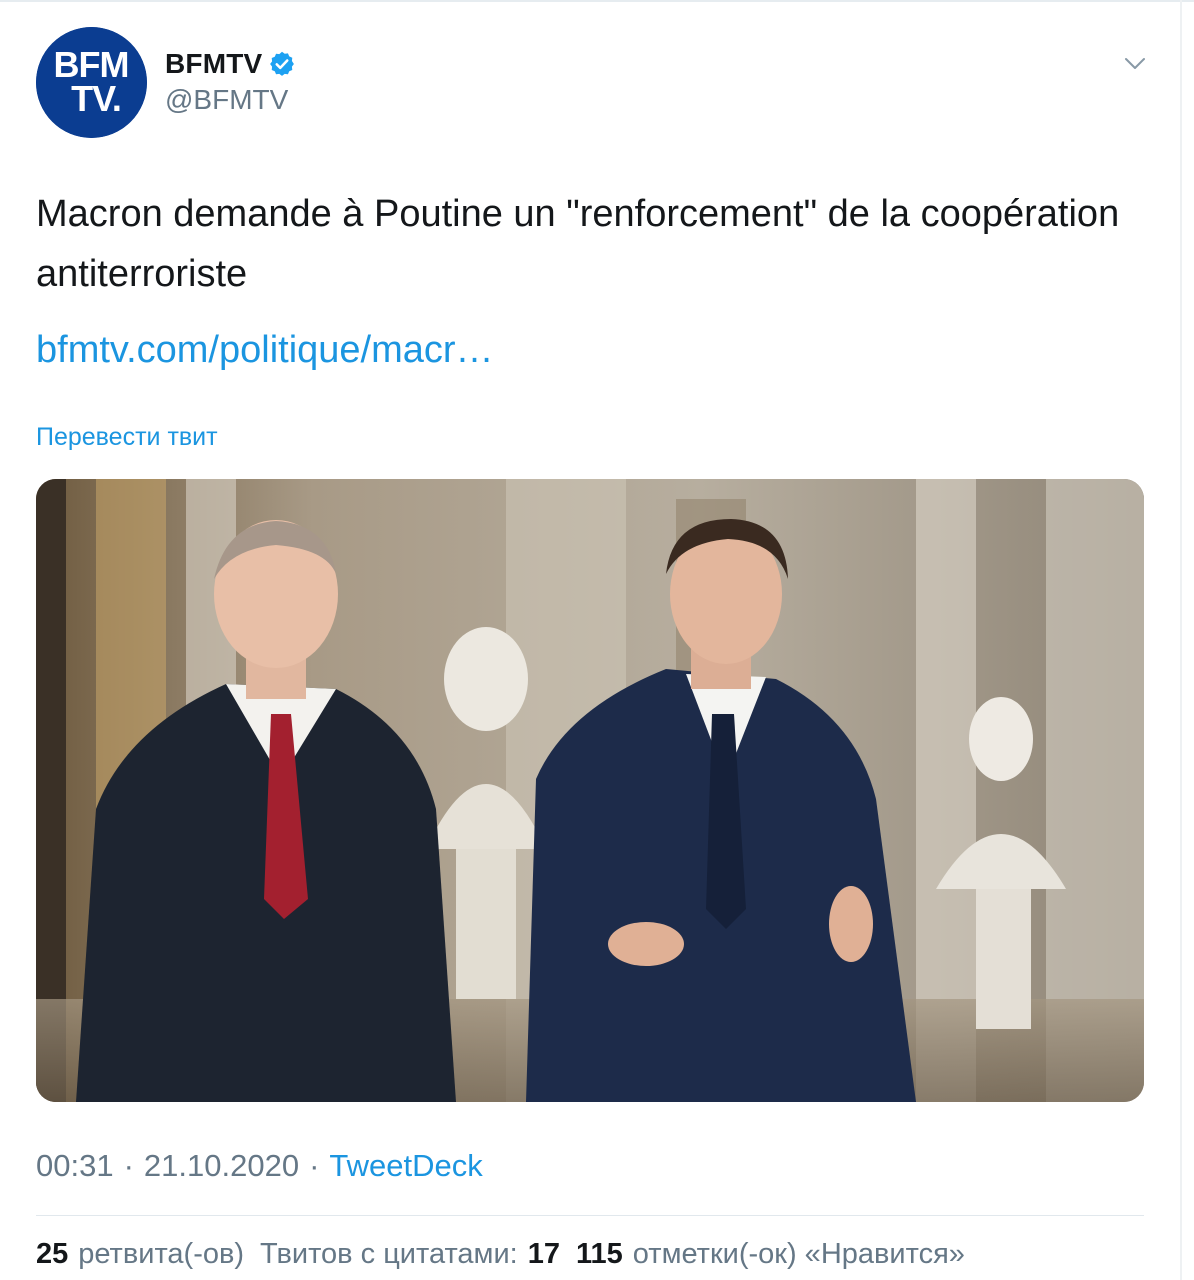  What do you see at coordinates (226, 100) in the screenshot?
I see `author-handle: @BFMTV` at bounding box center [226, 100].